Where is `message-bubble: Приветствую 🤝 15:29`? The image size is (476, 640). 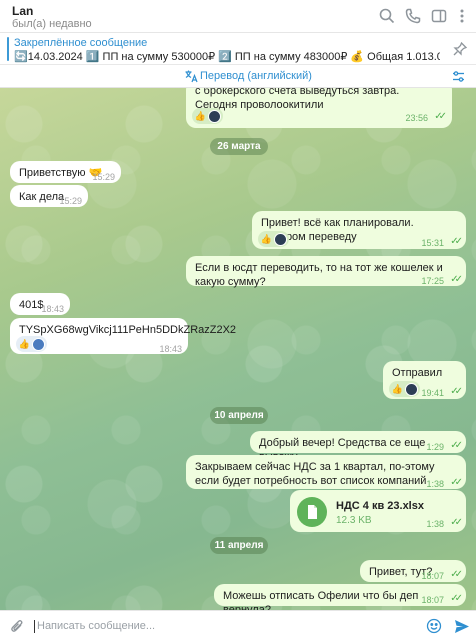
message-bubble: Приветствую 🤝 15:29 is located at coordinates (65, 172).